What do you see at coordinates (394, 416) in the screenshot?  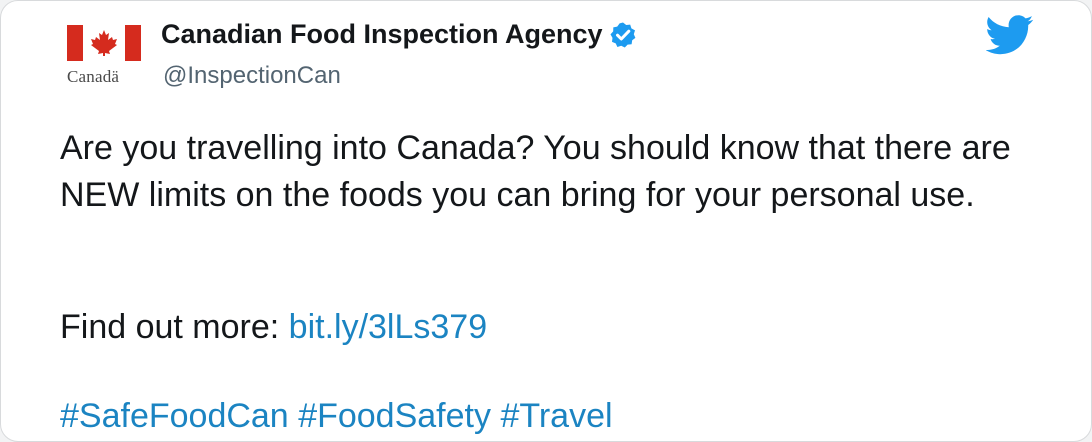 I see `hashtag-link: #FoodSafety` at bounding box center [394, 416].